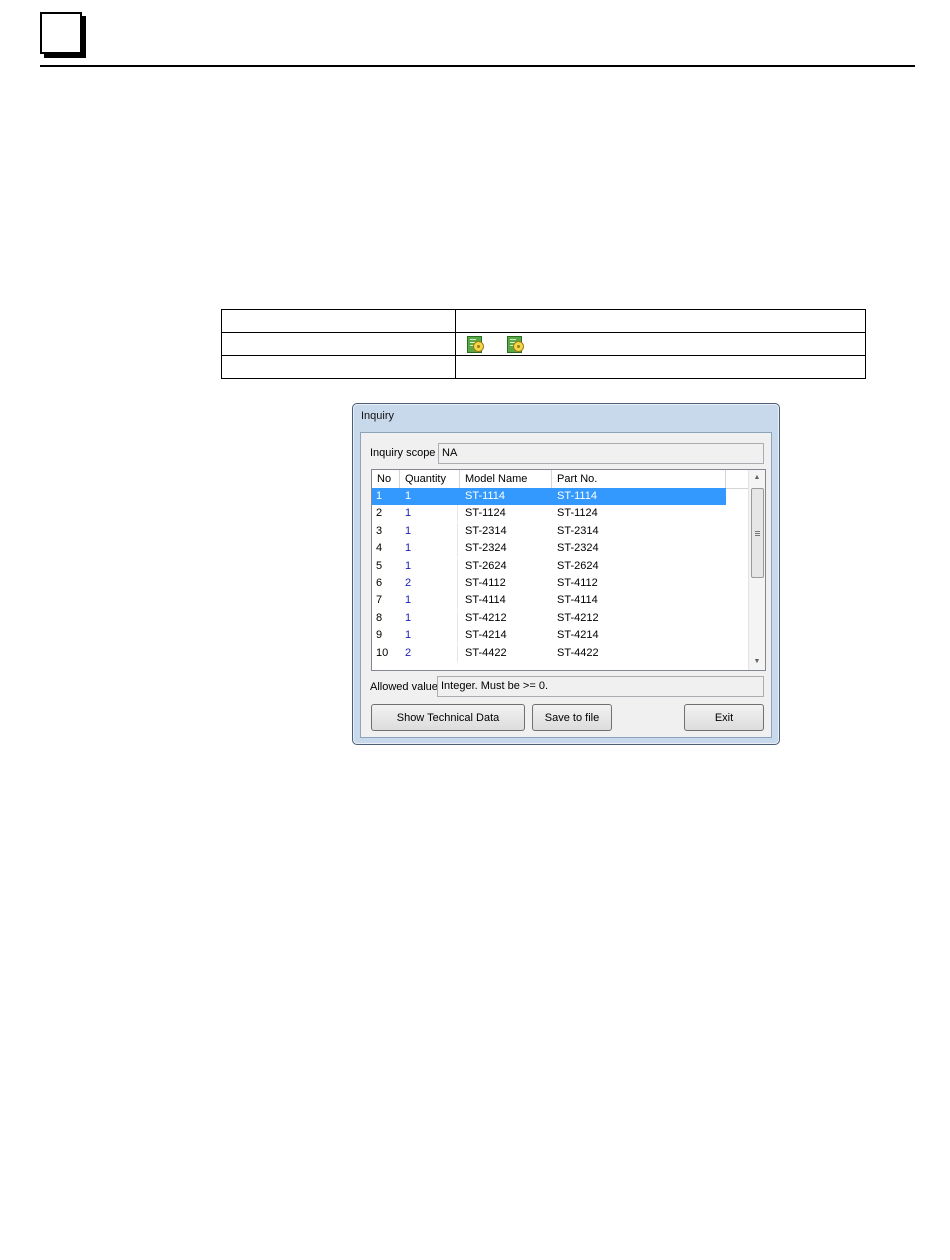 The height and width of the screenshot is (1260, 950). Describe the element at coordinates (379, 548) in the screenshot. I see `row-number: 4` at that location.